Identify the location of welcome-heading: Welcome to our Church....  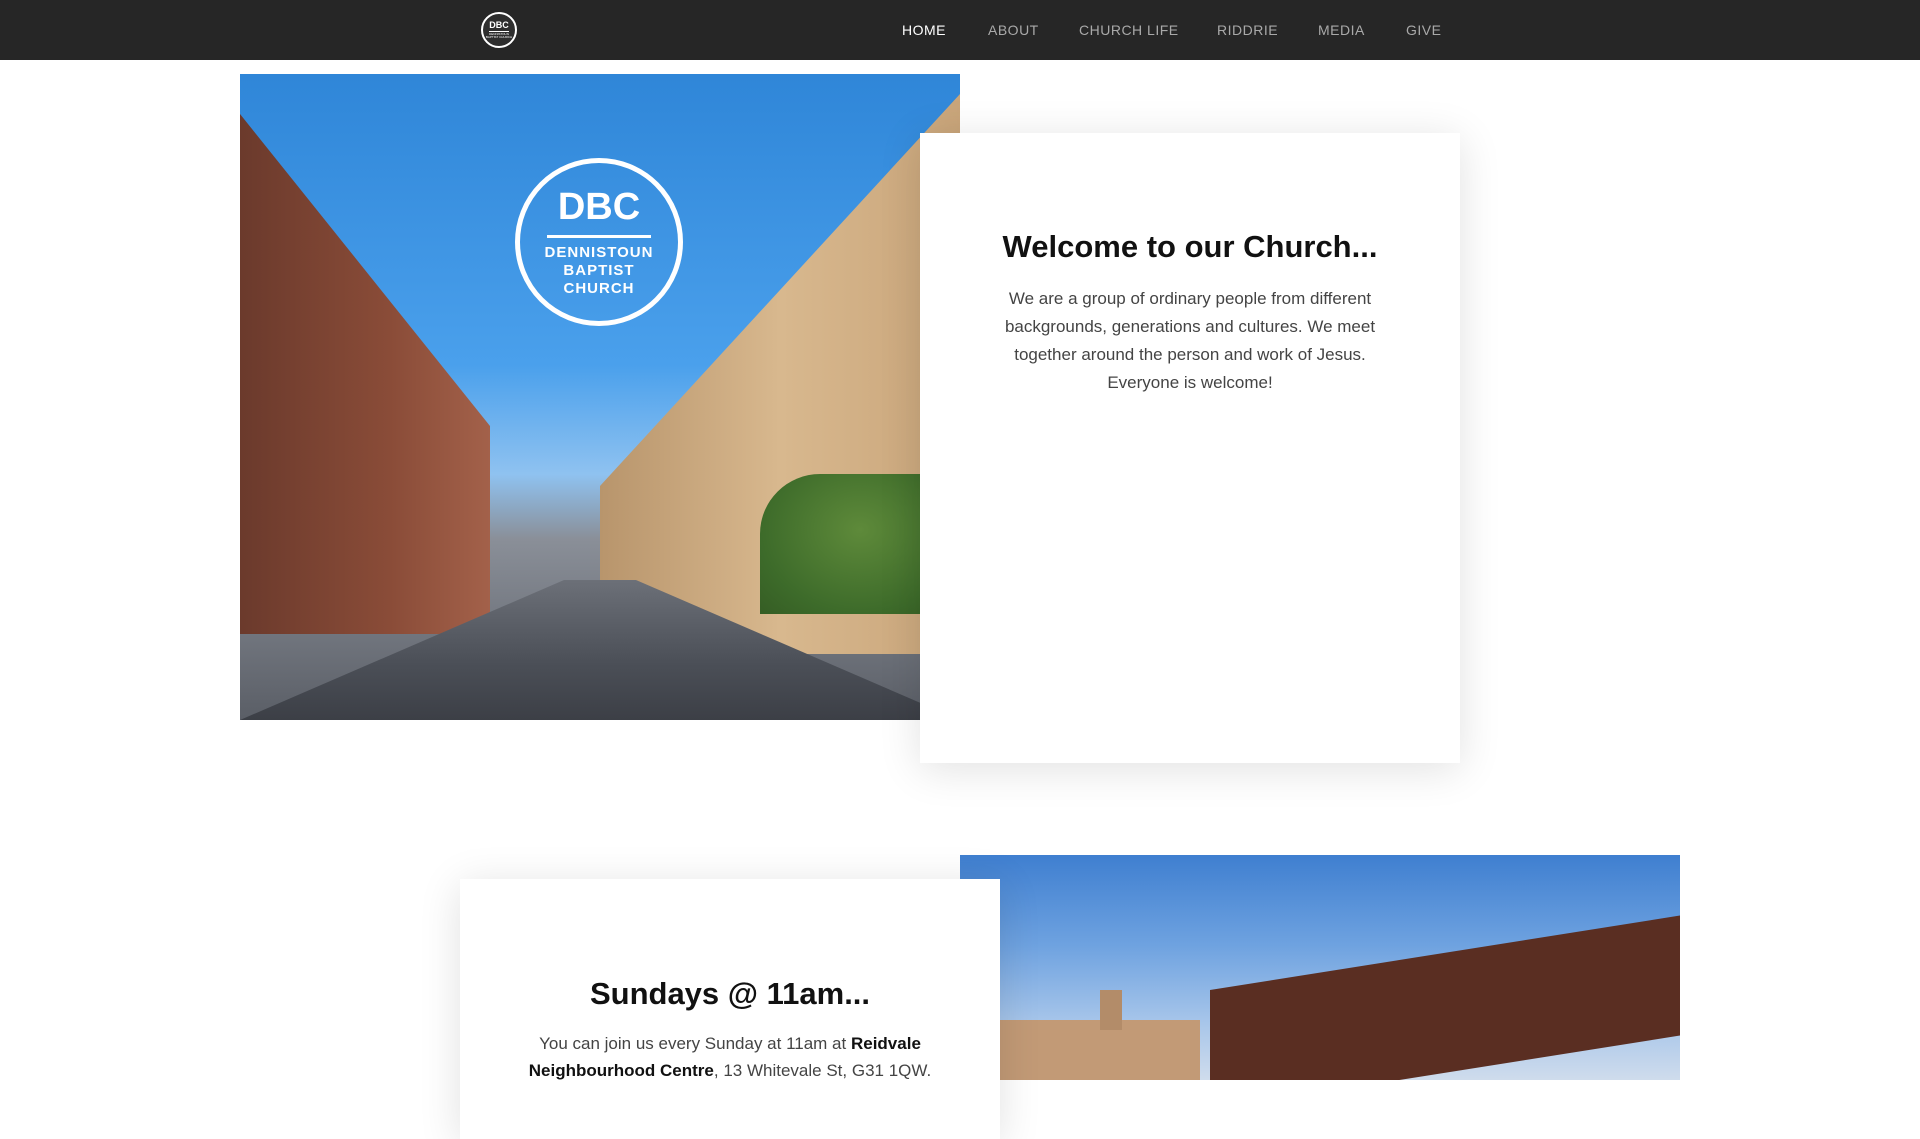
(1190, 246).